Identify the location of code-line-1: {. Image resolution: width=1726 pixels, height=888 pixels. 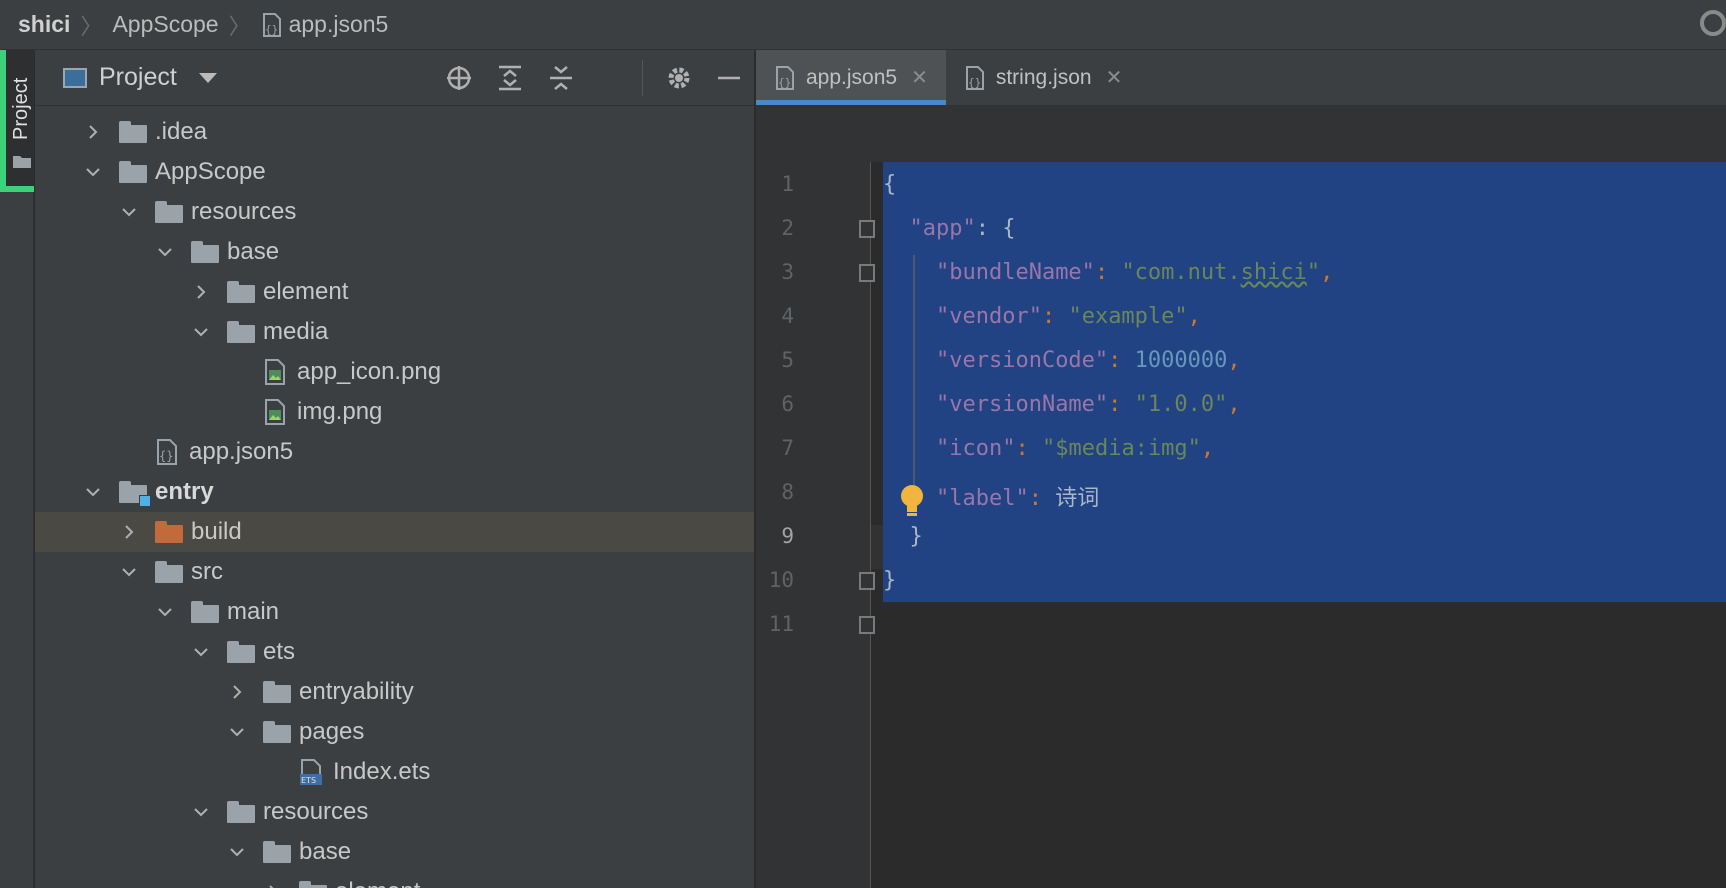
(889, 184).